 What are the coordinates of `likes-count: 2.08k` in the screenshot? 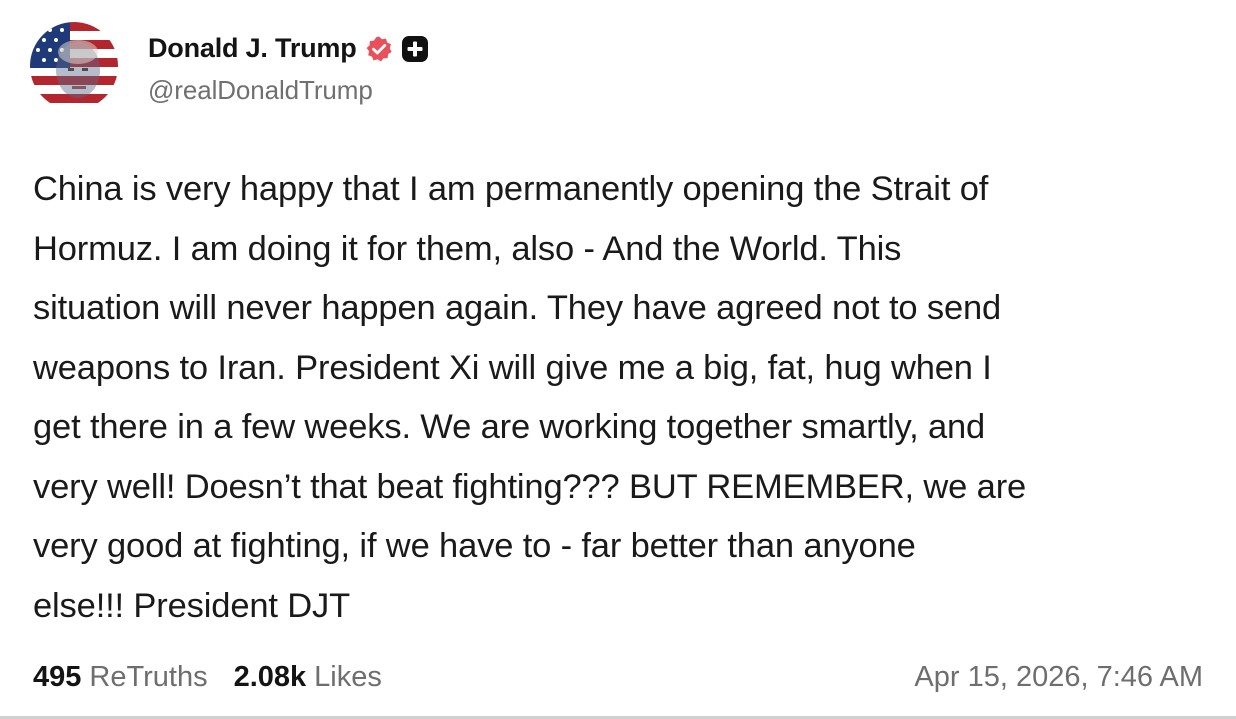 It's located at (270, 676).